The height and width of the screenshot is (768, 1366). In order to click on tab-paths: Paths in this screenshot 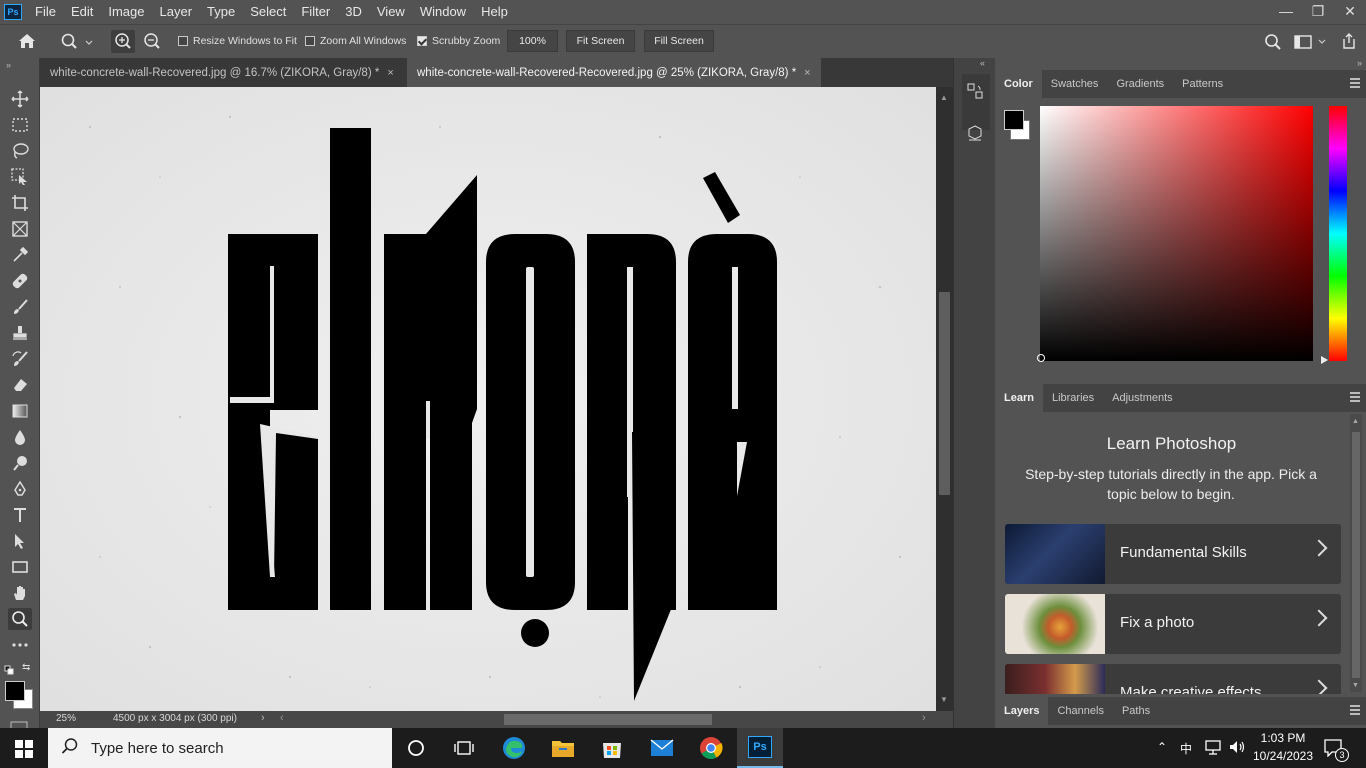, I will do `click(1136, 711)`.